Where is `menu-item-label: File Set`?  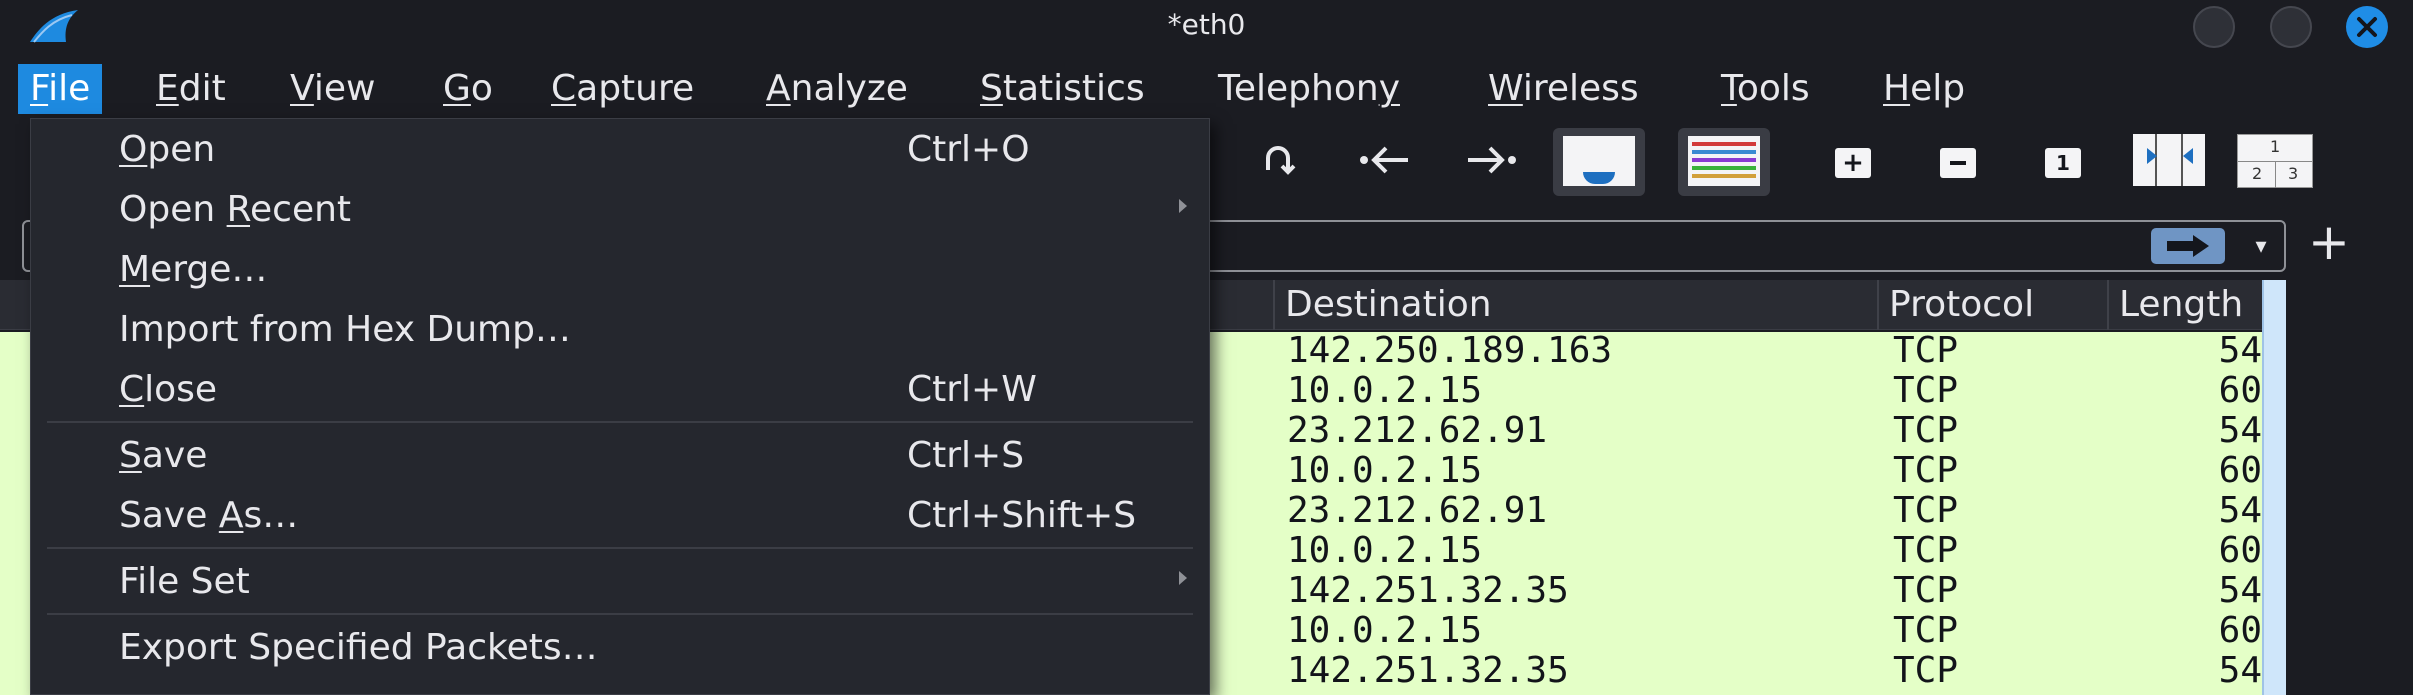 menu-item-label: File Set is located at coordinates (184, 581).